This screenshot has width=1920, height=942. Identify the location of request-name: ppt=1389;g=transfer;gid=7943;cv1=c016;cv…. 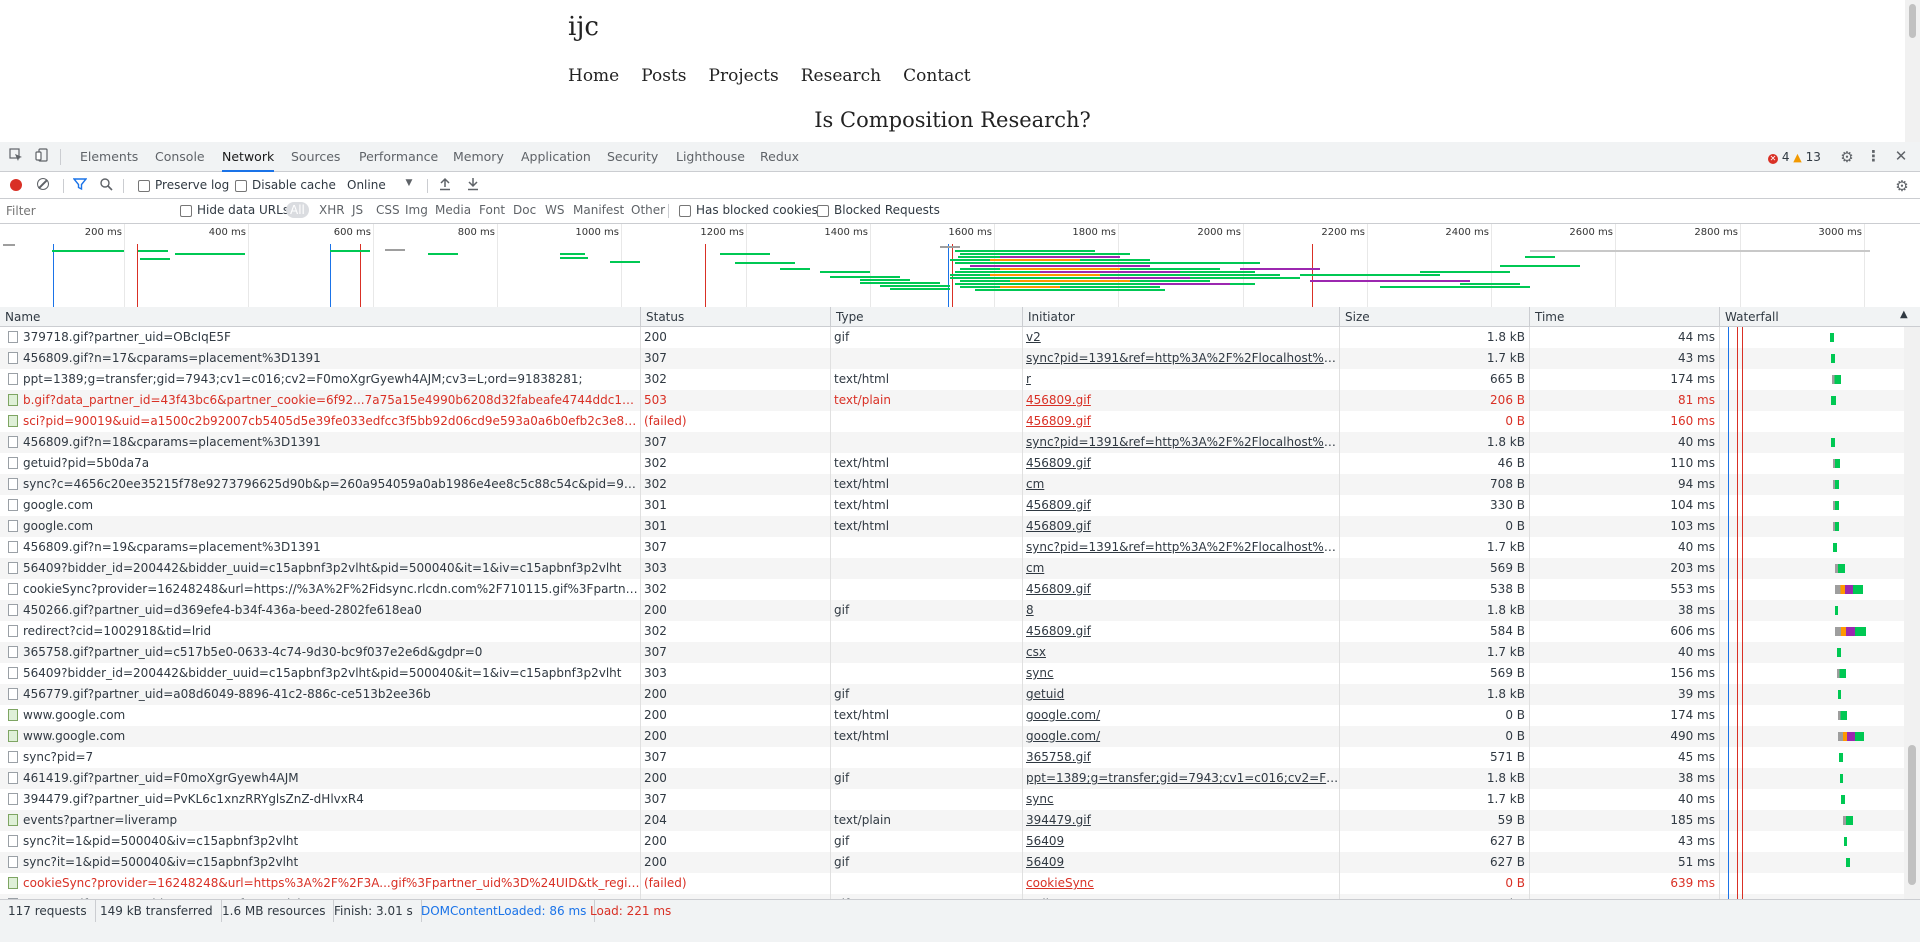
(320, 379).